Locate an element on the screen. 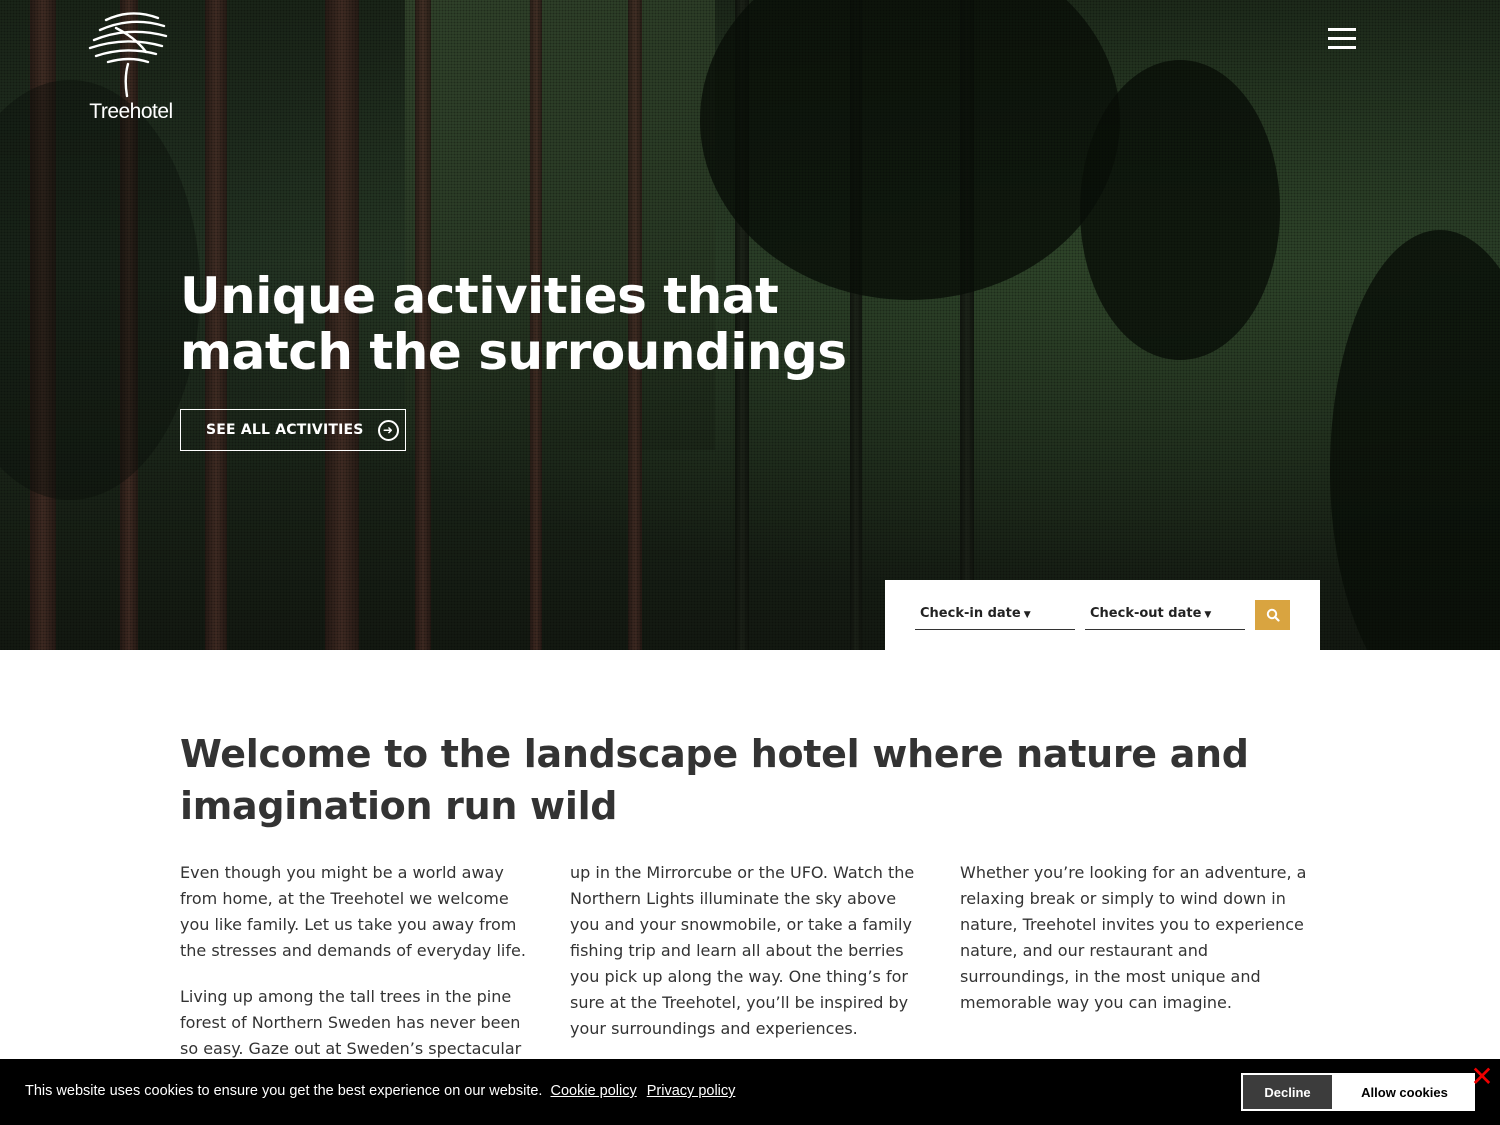 This screenshot has width=1500, height=1125. logo-text: Treehotel is located at coordinates (131, 111).